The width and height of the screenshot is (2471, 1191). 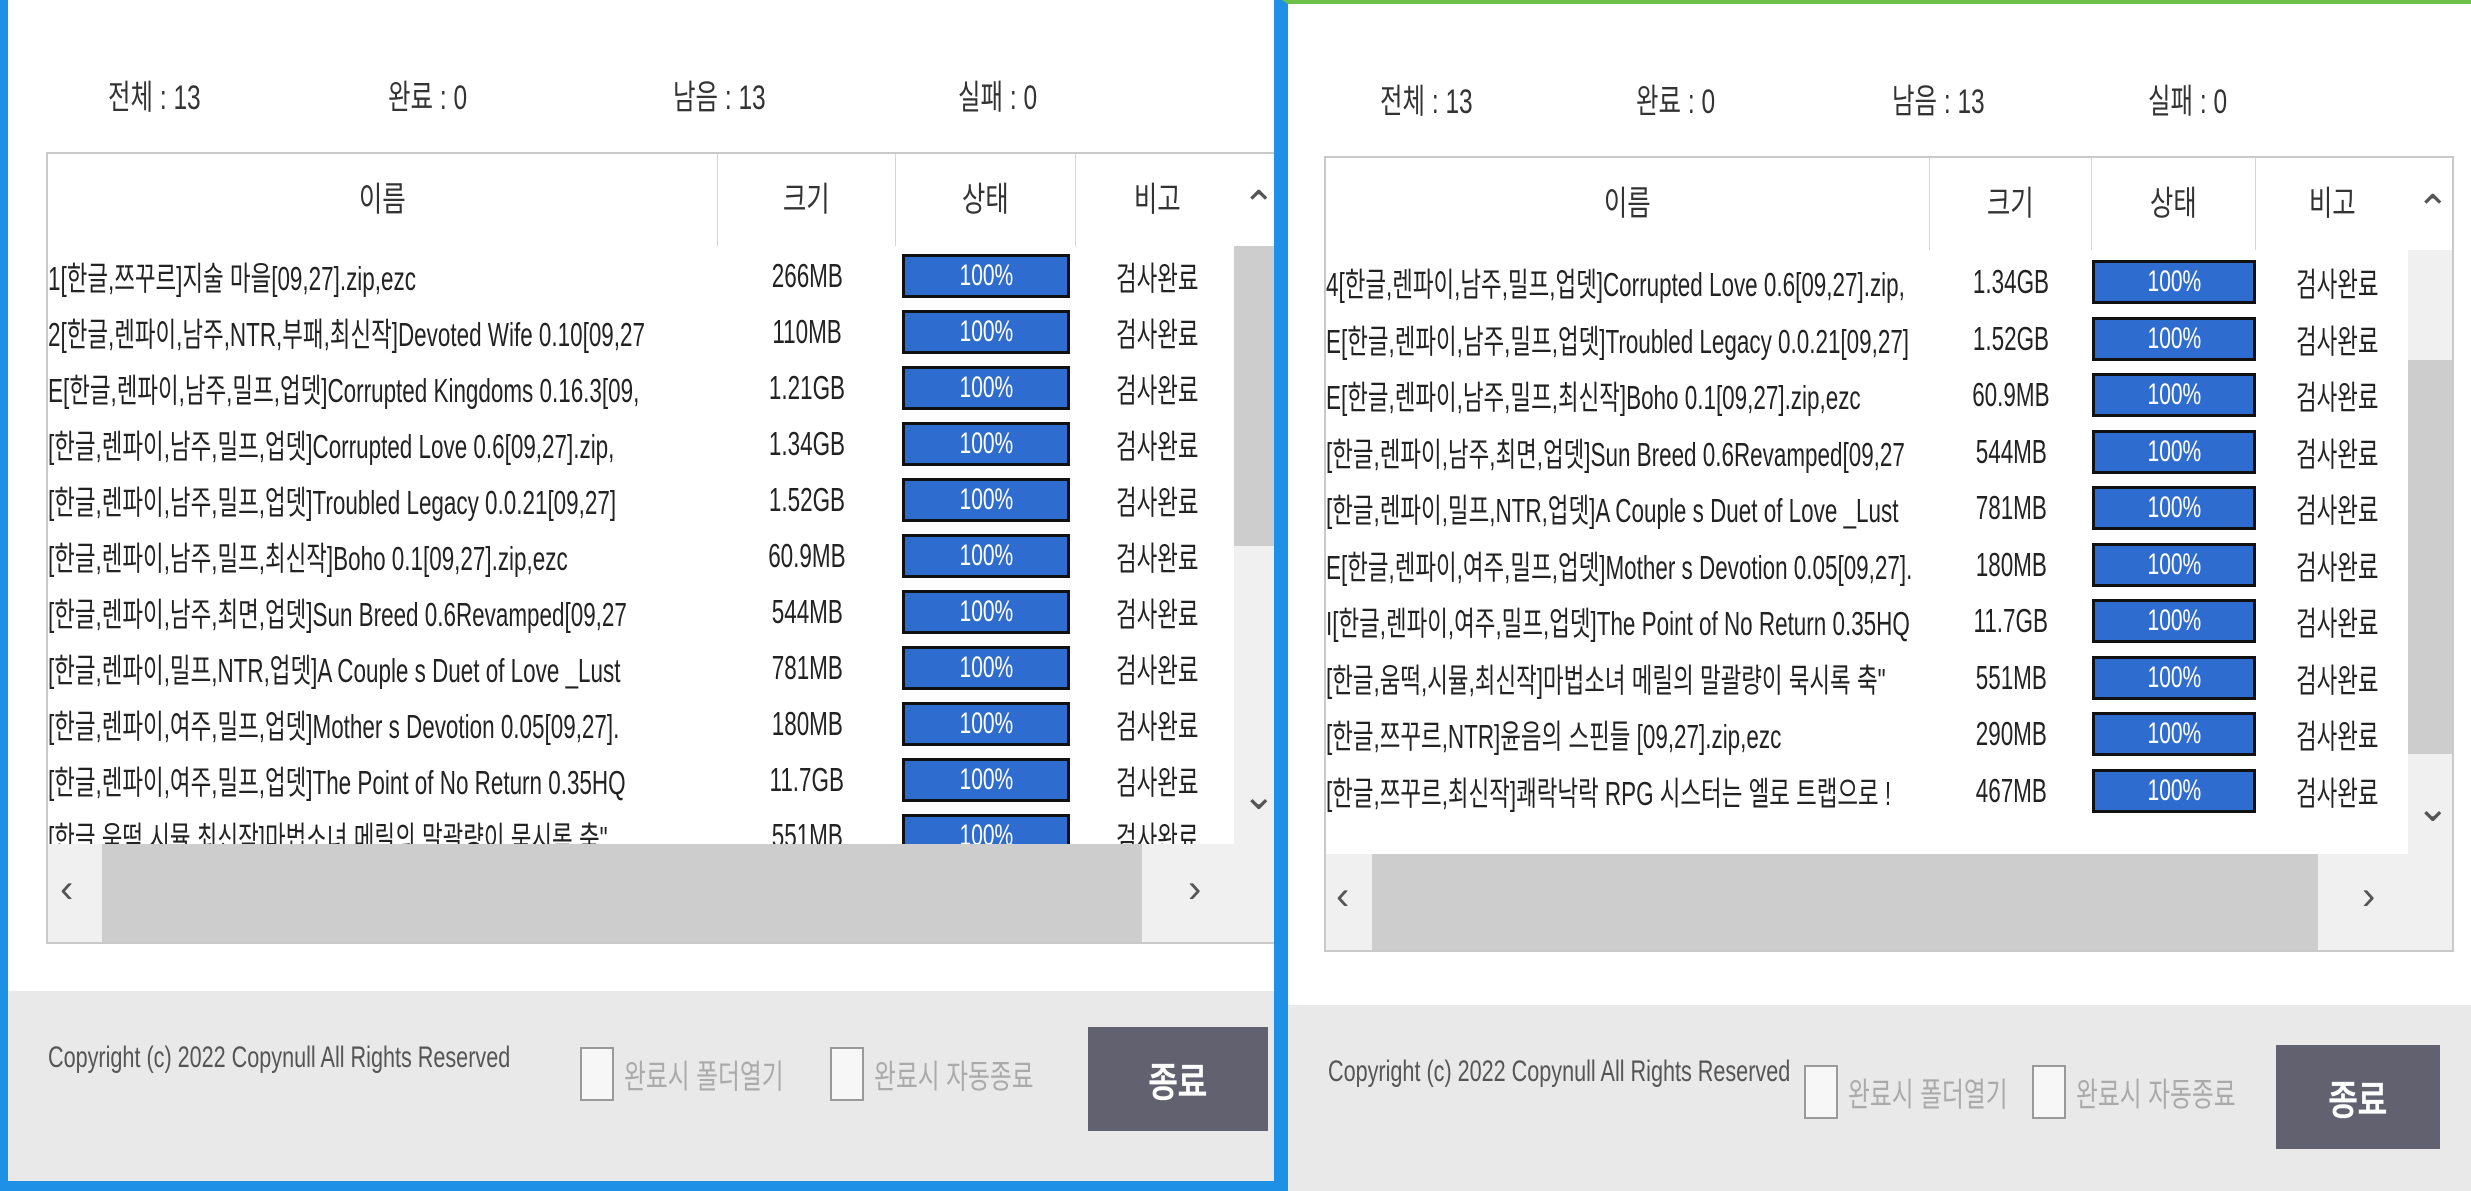 What do you see at coordinates (807, 555) in the screenshot?
I see `cell-file-size: 60.9MB` at bounding box center [807, 555].